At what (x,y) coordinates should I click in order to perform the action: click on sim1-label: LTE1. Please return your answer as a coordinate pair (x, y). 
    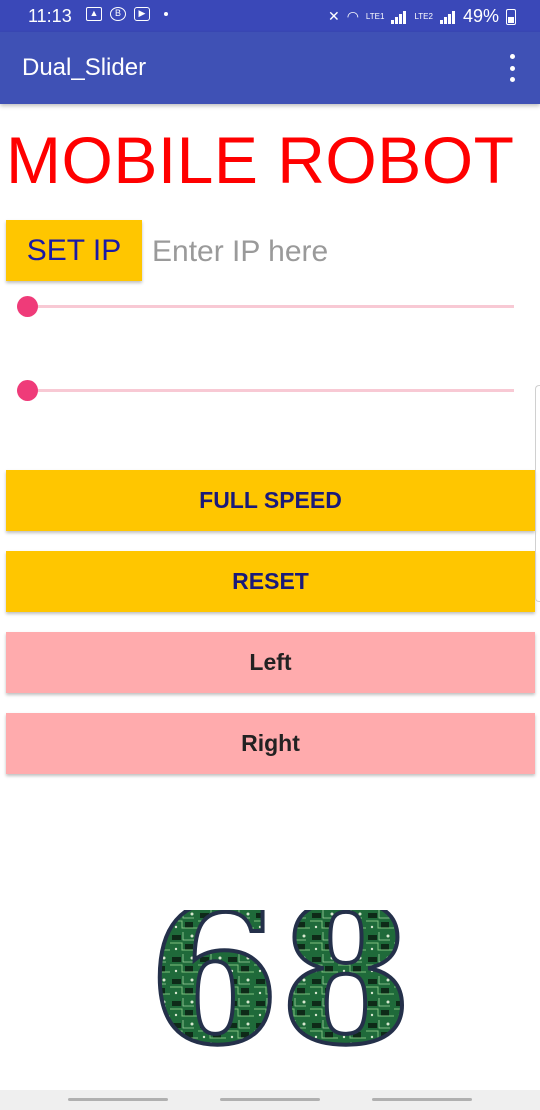
    Looking at the image, I should click on (375, 16).